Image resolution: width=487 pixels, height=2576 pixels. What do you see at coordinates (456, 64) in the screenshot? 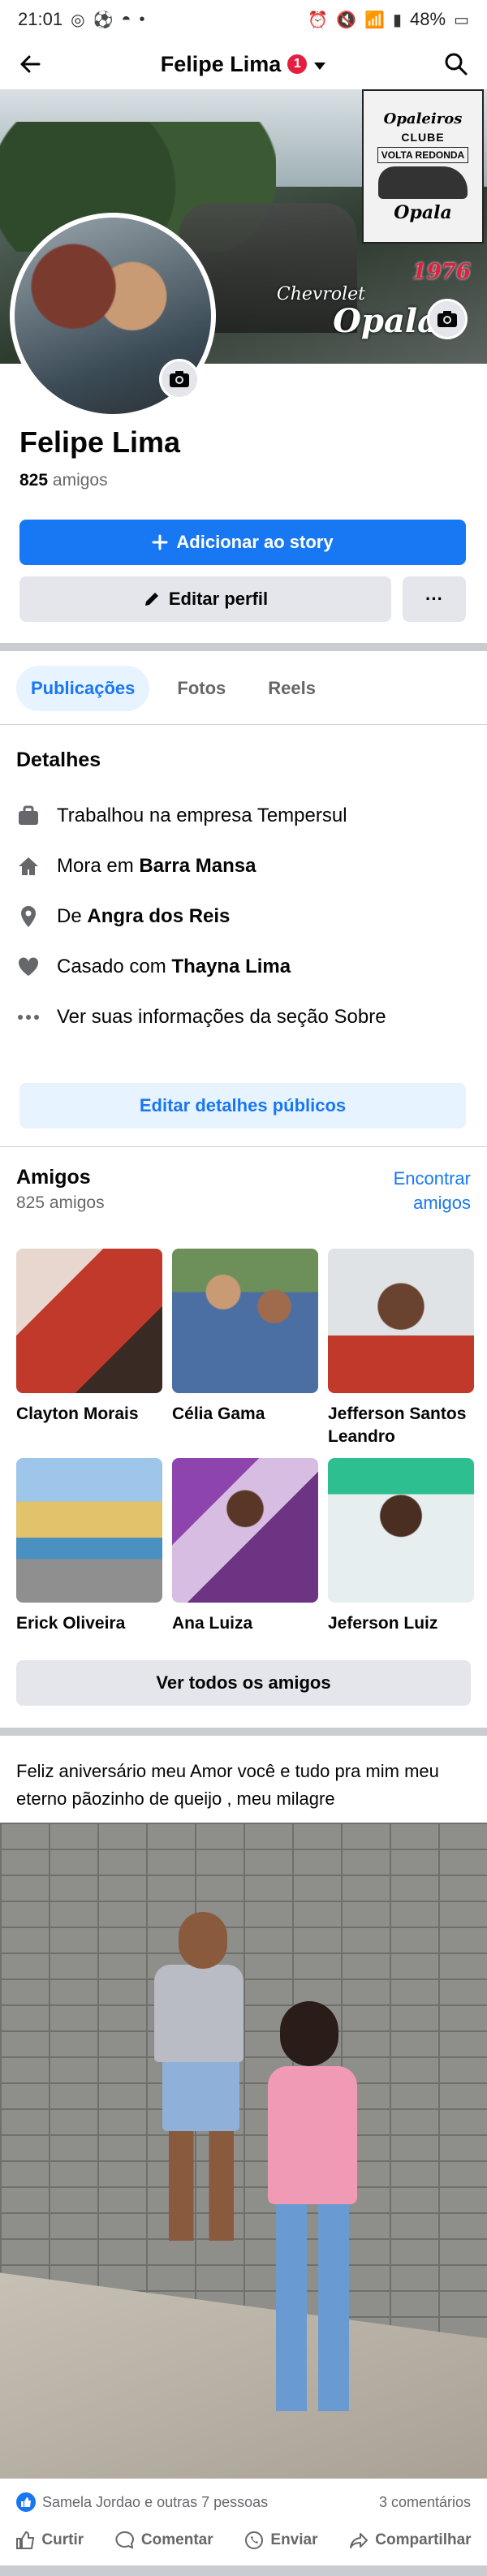
I see `search-icon` at bounding box center [456, 64].